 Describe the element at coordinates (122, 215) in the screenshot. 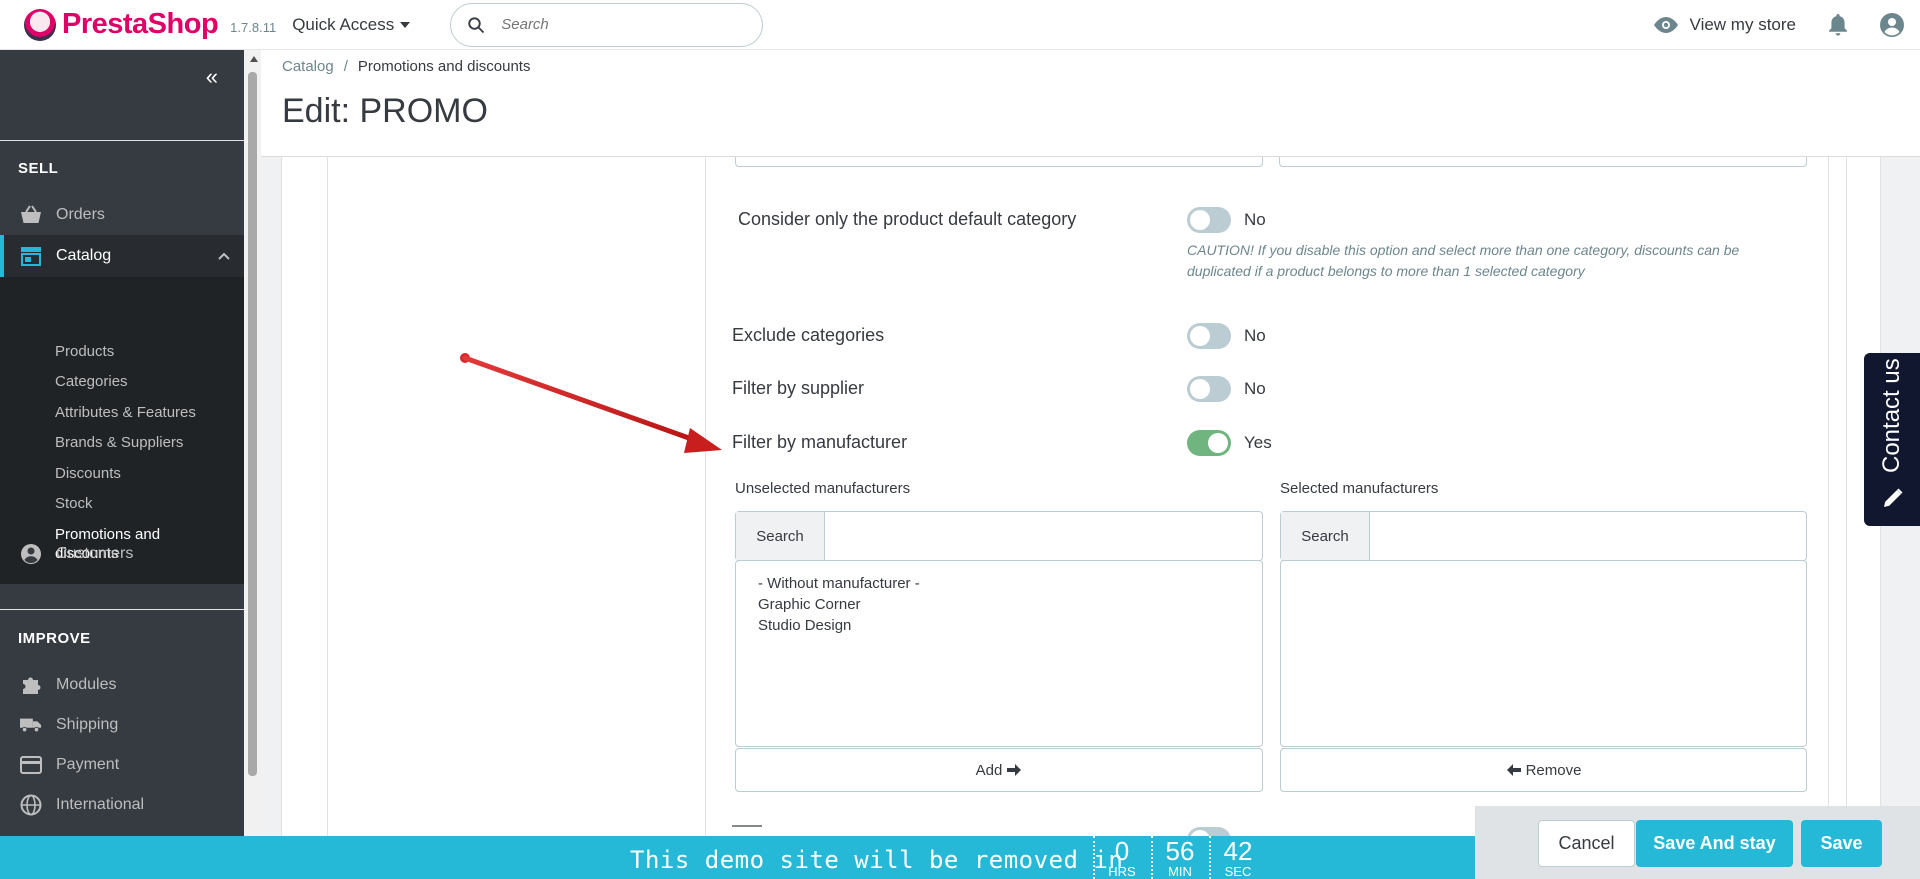

I see `sidebar-item-orders: Orders` at that location.